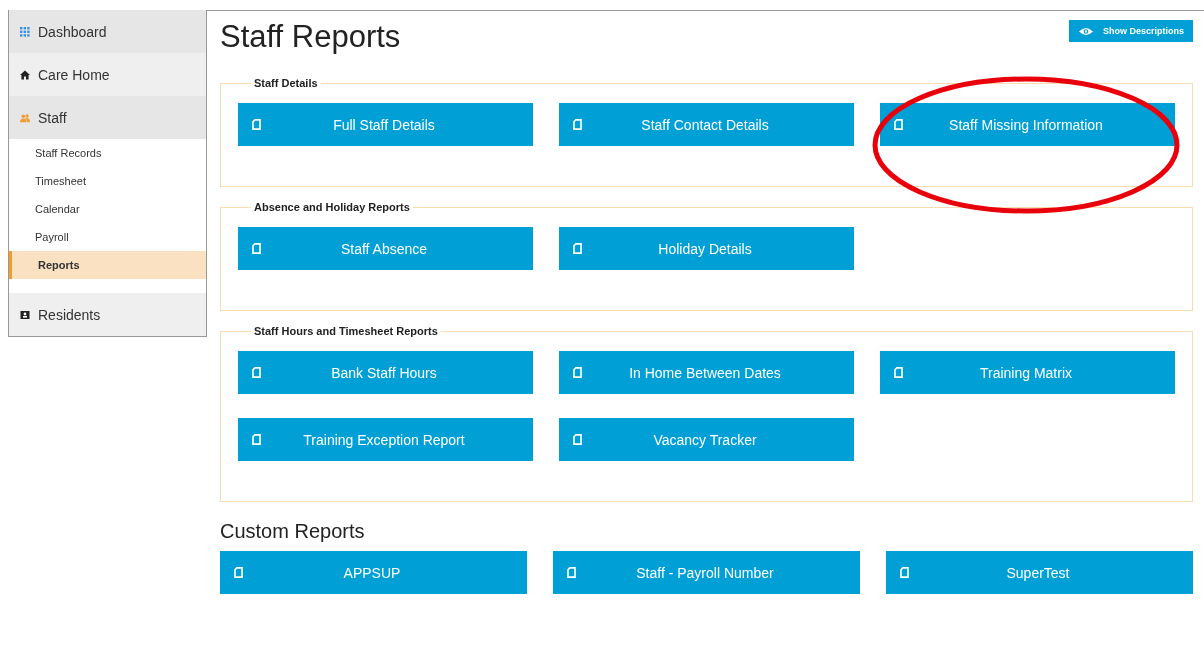  I want to click on report-button: Training Matrix, so click(1027, 372).